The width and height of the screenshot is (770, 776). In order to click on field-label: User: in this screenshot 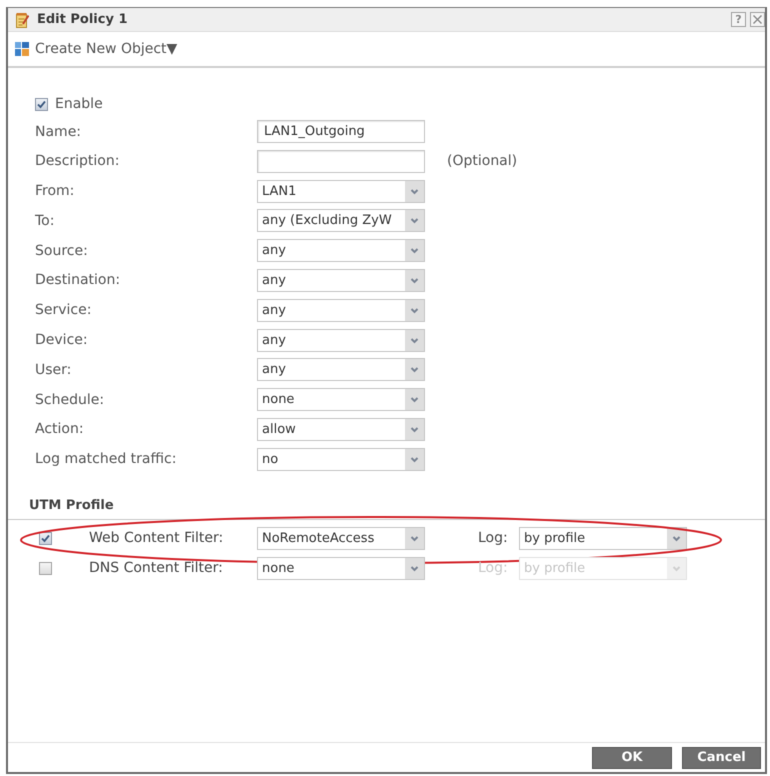, I will do `click(53, 370)`.